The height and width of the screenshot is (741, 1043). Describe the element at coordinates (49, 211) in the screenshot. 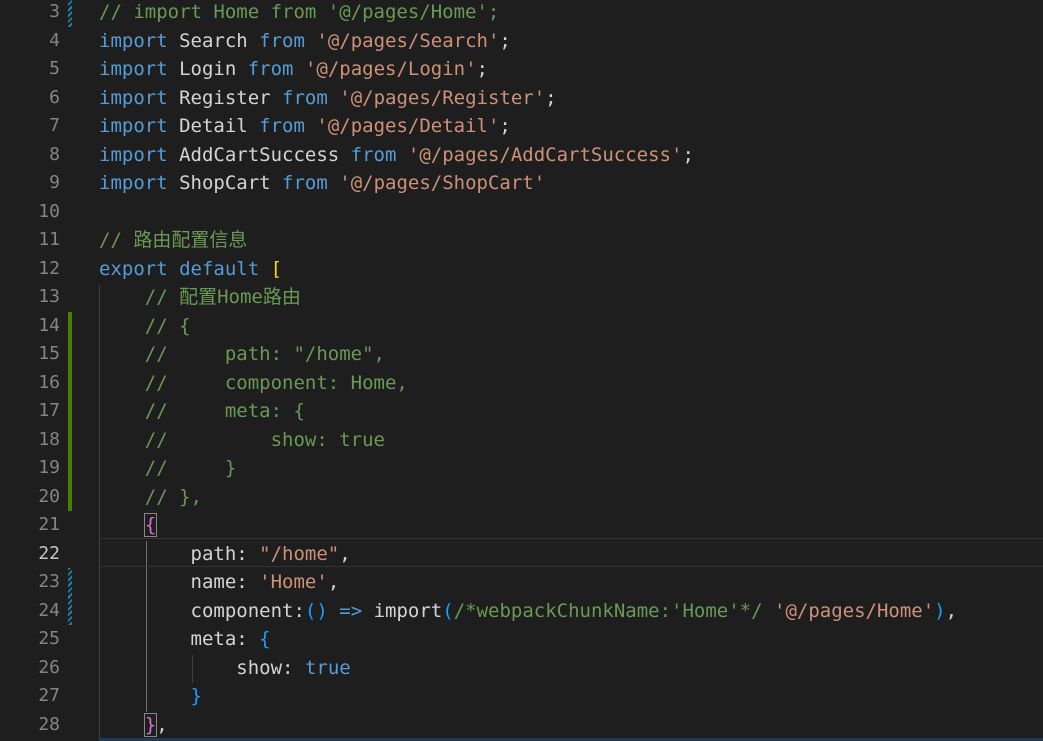

I see `line-number: 10` at that location.